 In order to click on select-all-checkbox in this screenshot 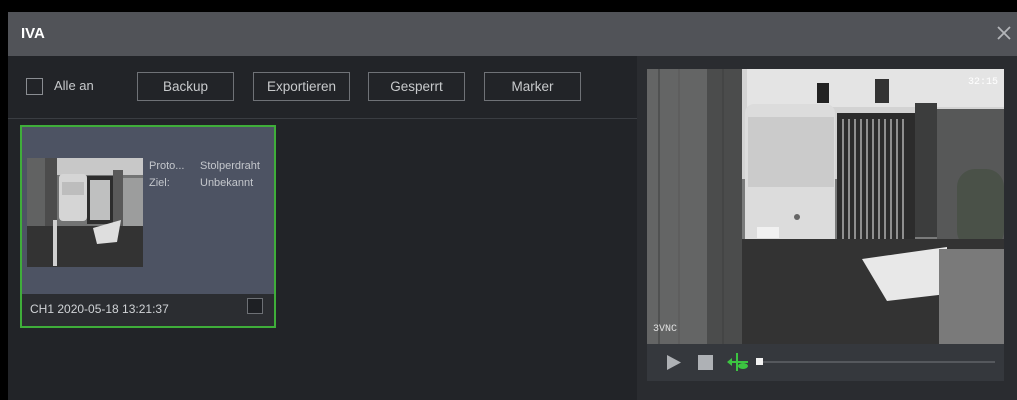, I will do `click(34, 86)`.